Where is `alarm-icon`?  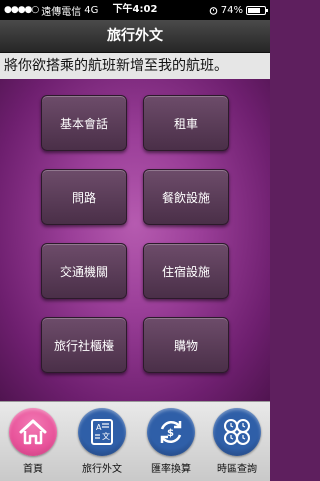
alarm-icon is located at coordinates (213, 10).